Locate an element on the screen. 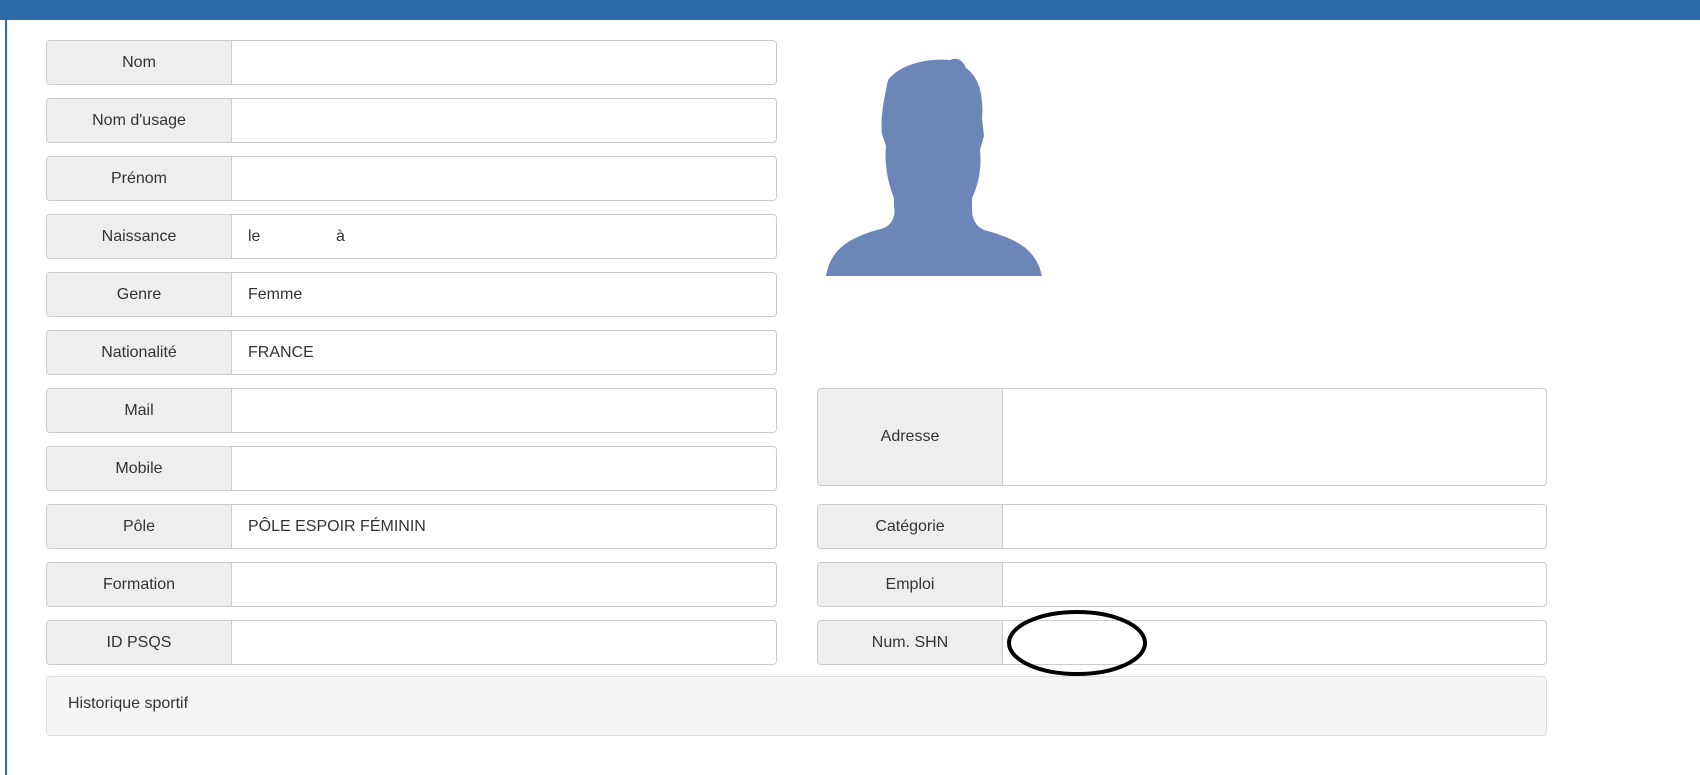 Image resolution: width=1700 pixels, height=775 pixels. history-panel: Historique sportif is located at coordinates (796, 706).